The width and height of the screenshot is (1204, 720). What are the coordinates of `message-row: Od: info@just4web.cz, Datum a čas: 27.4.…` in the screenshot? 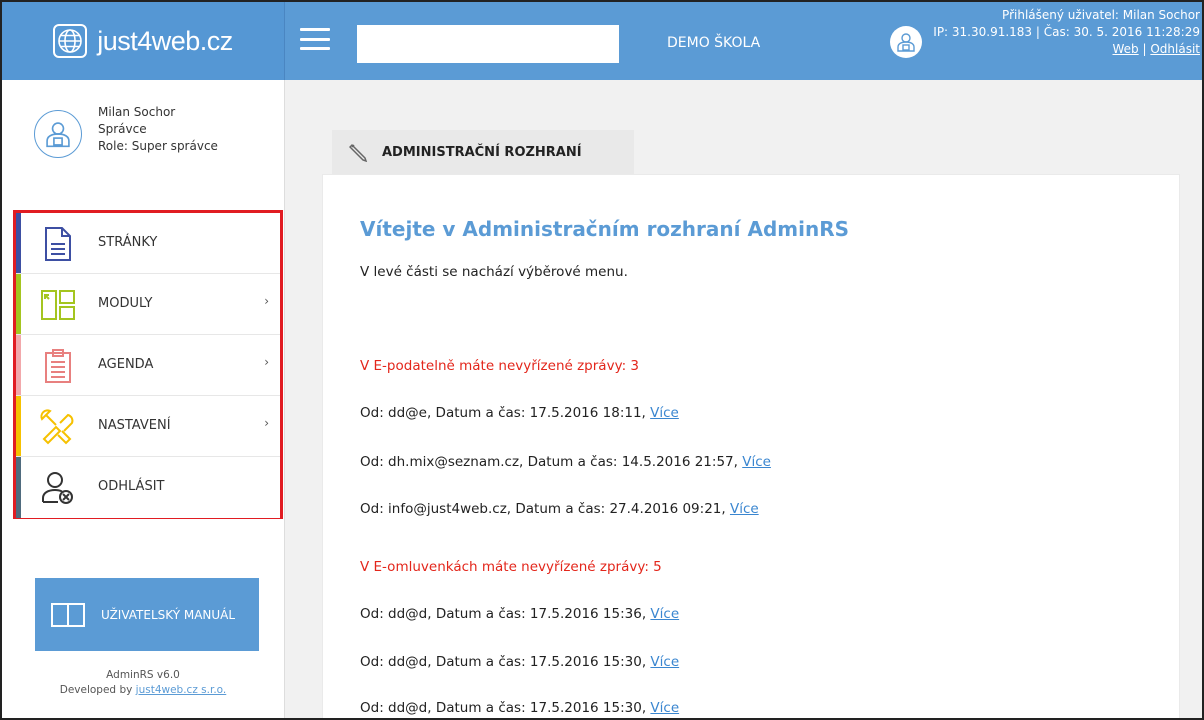 It's located at (559, 509).